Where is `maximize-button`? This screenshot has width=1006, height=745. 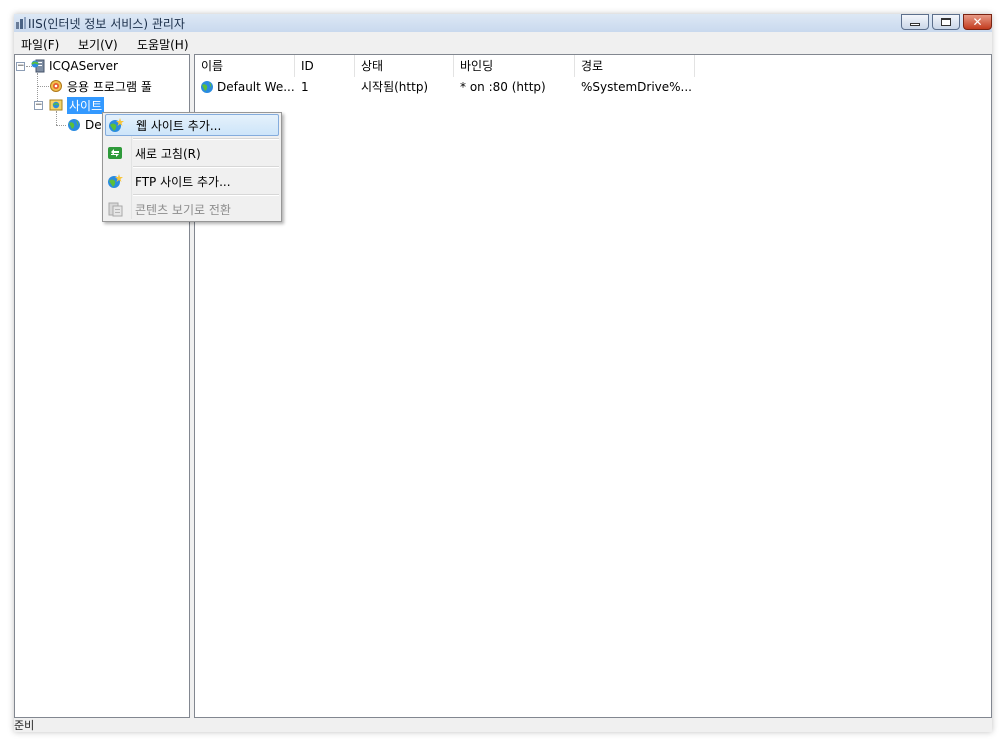
maximize-button is located at coordinates (946, 22).